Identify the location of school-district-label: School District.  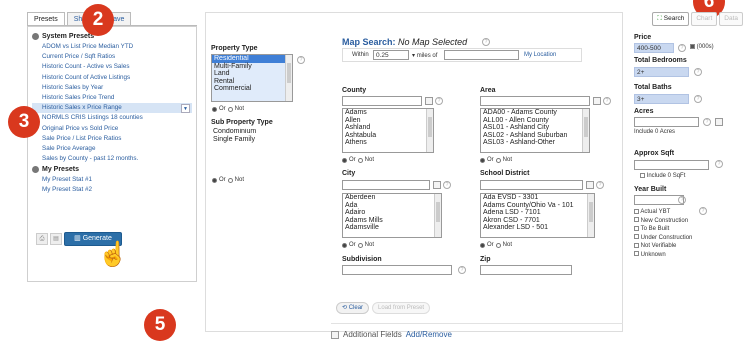
(505, 173).